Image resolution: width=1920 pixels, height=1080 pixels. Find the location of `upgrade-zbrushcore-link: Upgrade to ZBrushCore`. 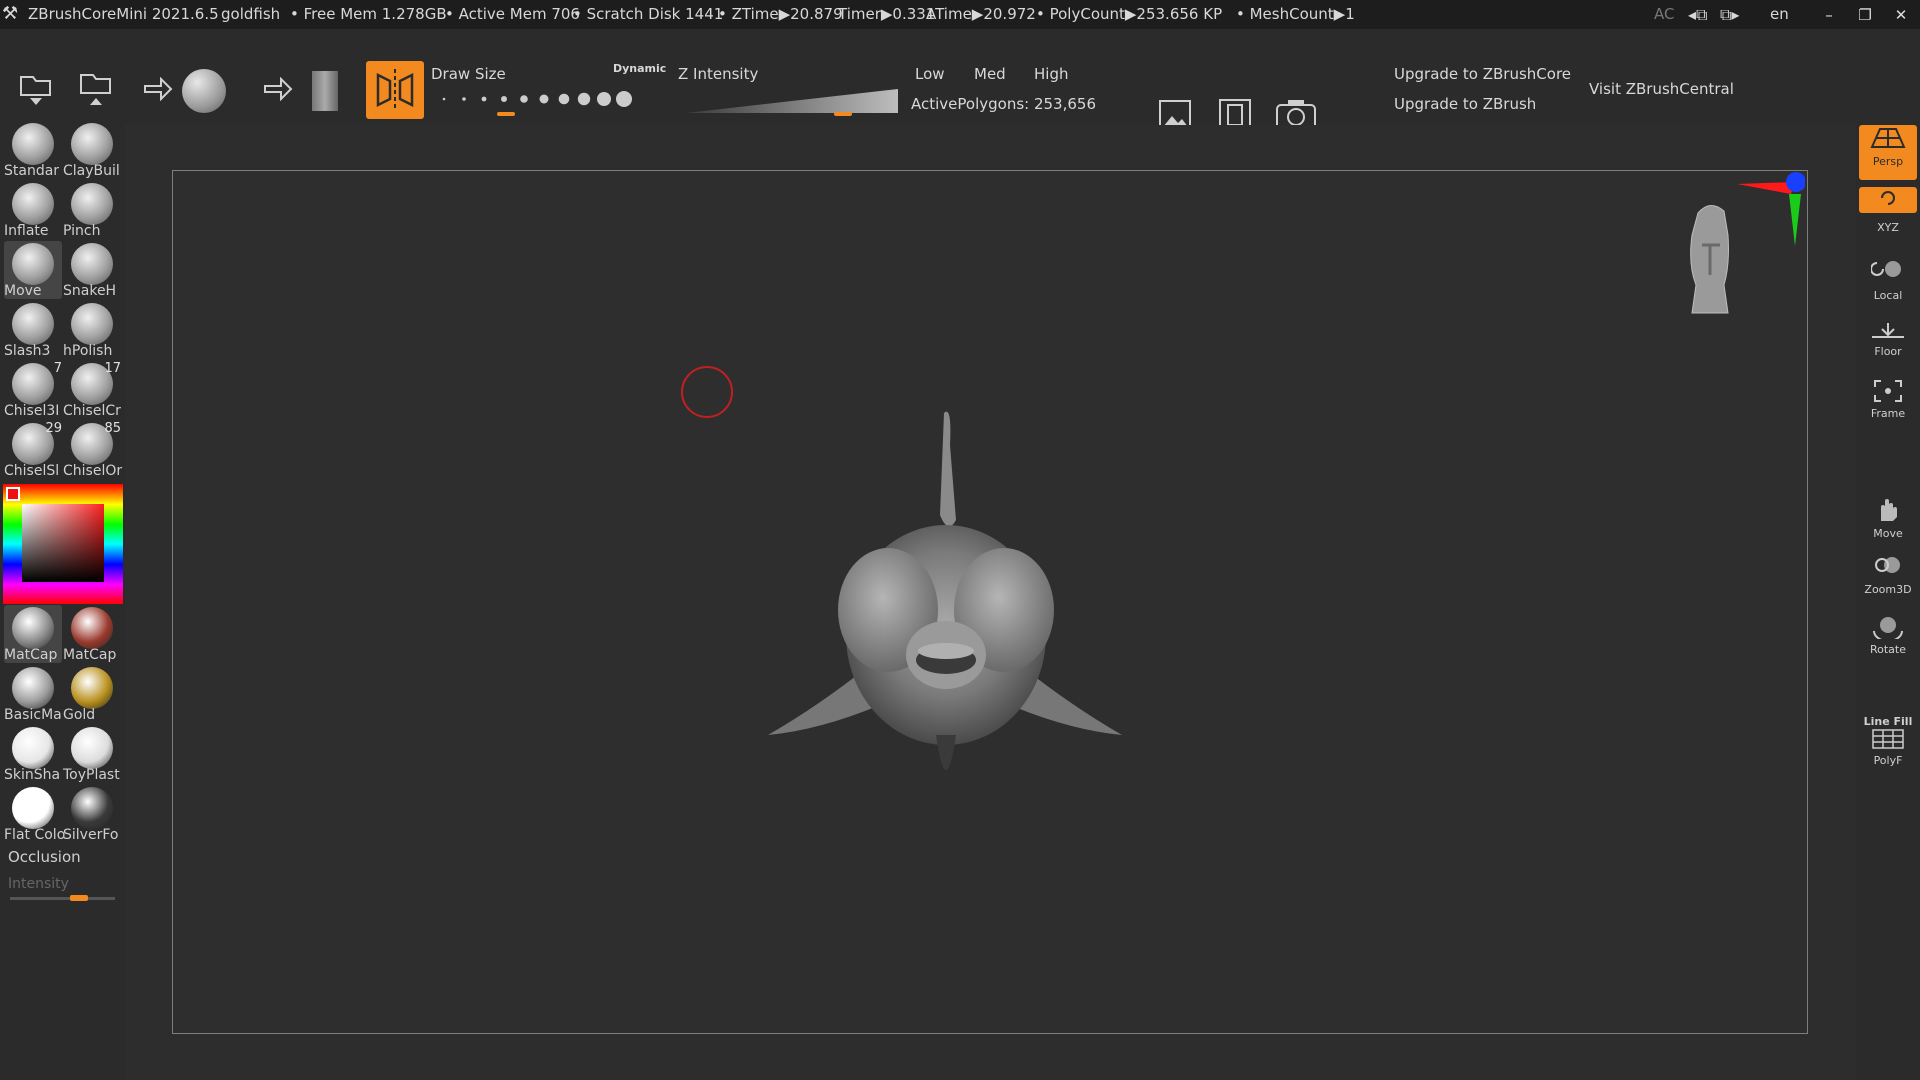

upgrade-zbrushcore-link: Upgrade to ZBrushCore is located at coordinates (1482, 74).